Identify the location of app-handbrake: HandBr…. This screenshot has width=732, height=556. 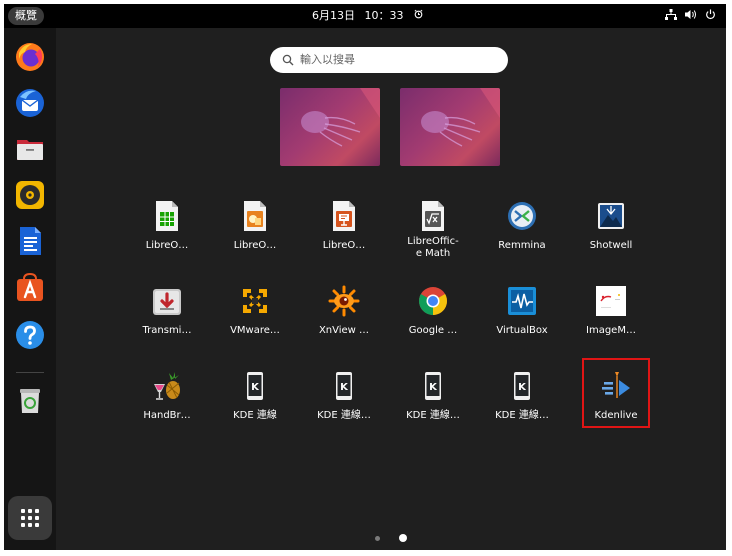
(167, 404).